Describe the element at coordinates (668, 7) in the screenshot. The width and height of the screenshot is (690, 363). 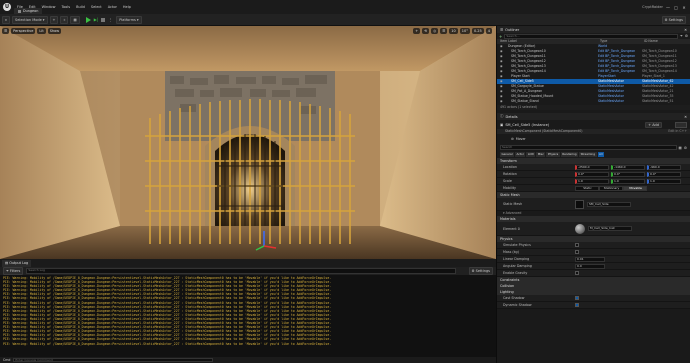
I see `minimize-icon: —` at that location.